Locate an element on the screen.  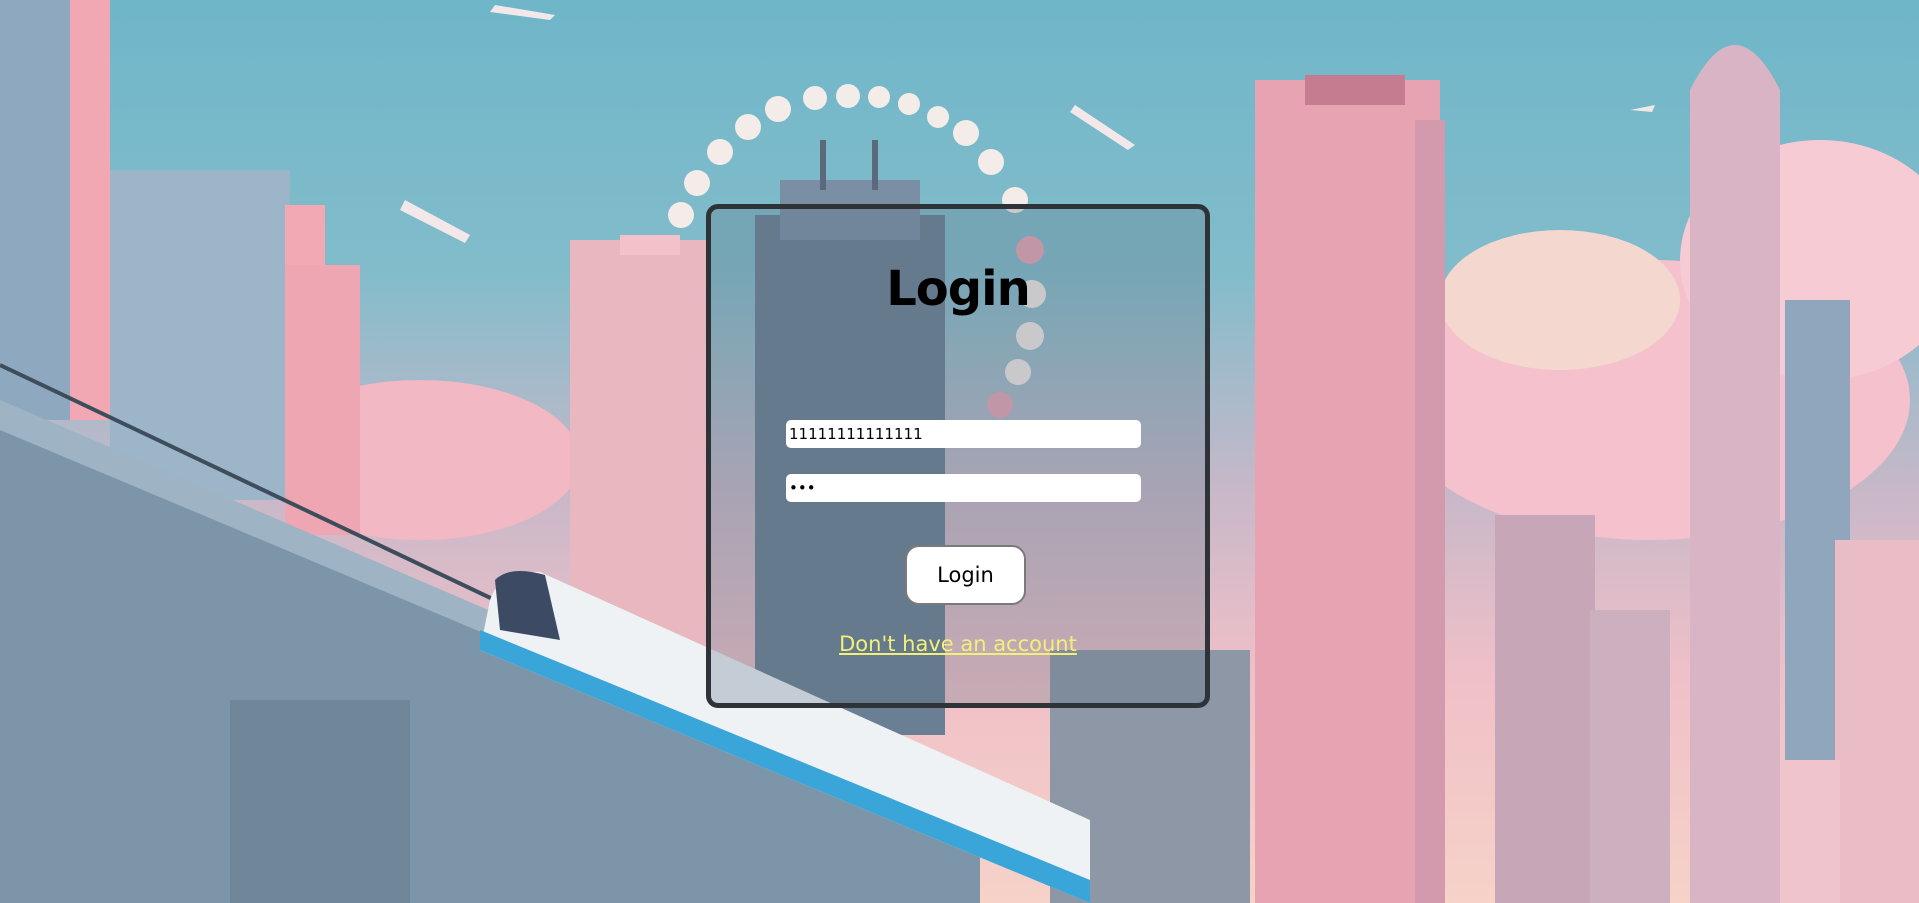
username-input is located at coordinates (963, 434).